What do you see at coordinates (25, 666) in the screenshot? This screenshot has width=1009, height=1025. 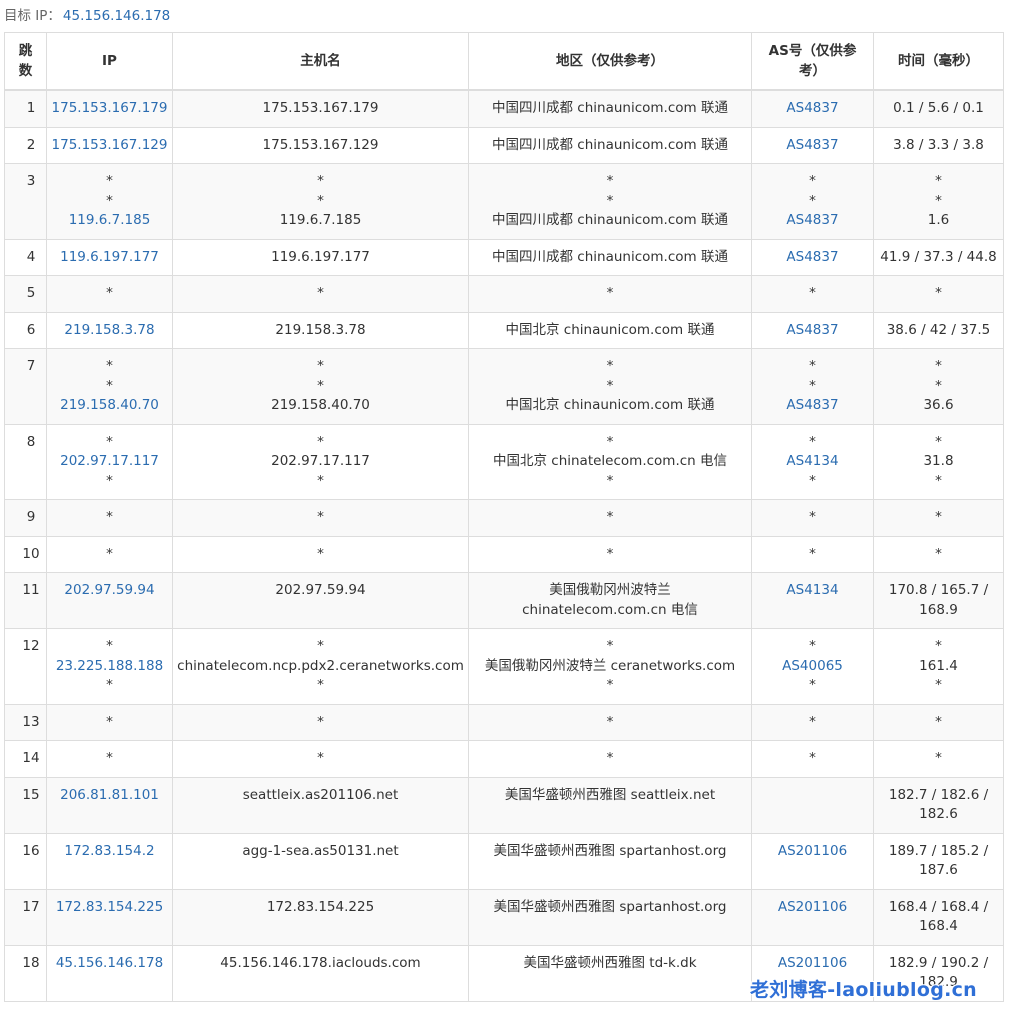 I see `hop-cell: 12` at bounding box center [25, 666].